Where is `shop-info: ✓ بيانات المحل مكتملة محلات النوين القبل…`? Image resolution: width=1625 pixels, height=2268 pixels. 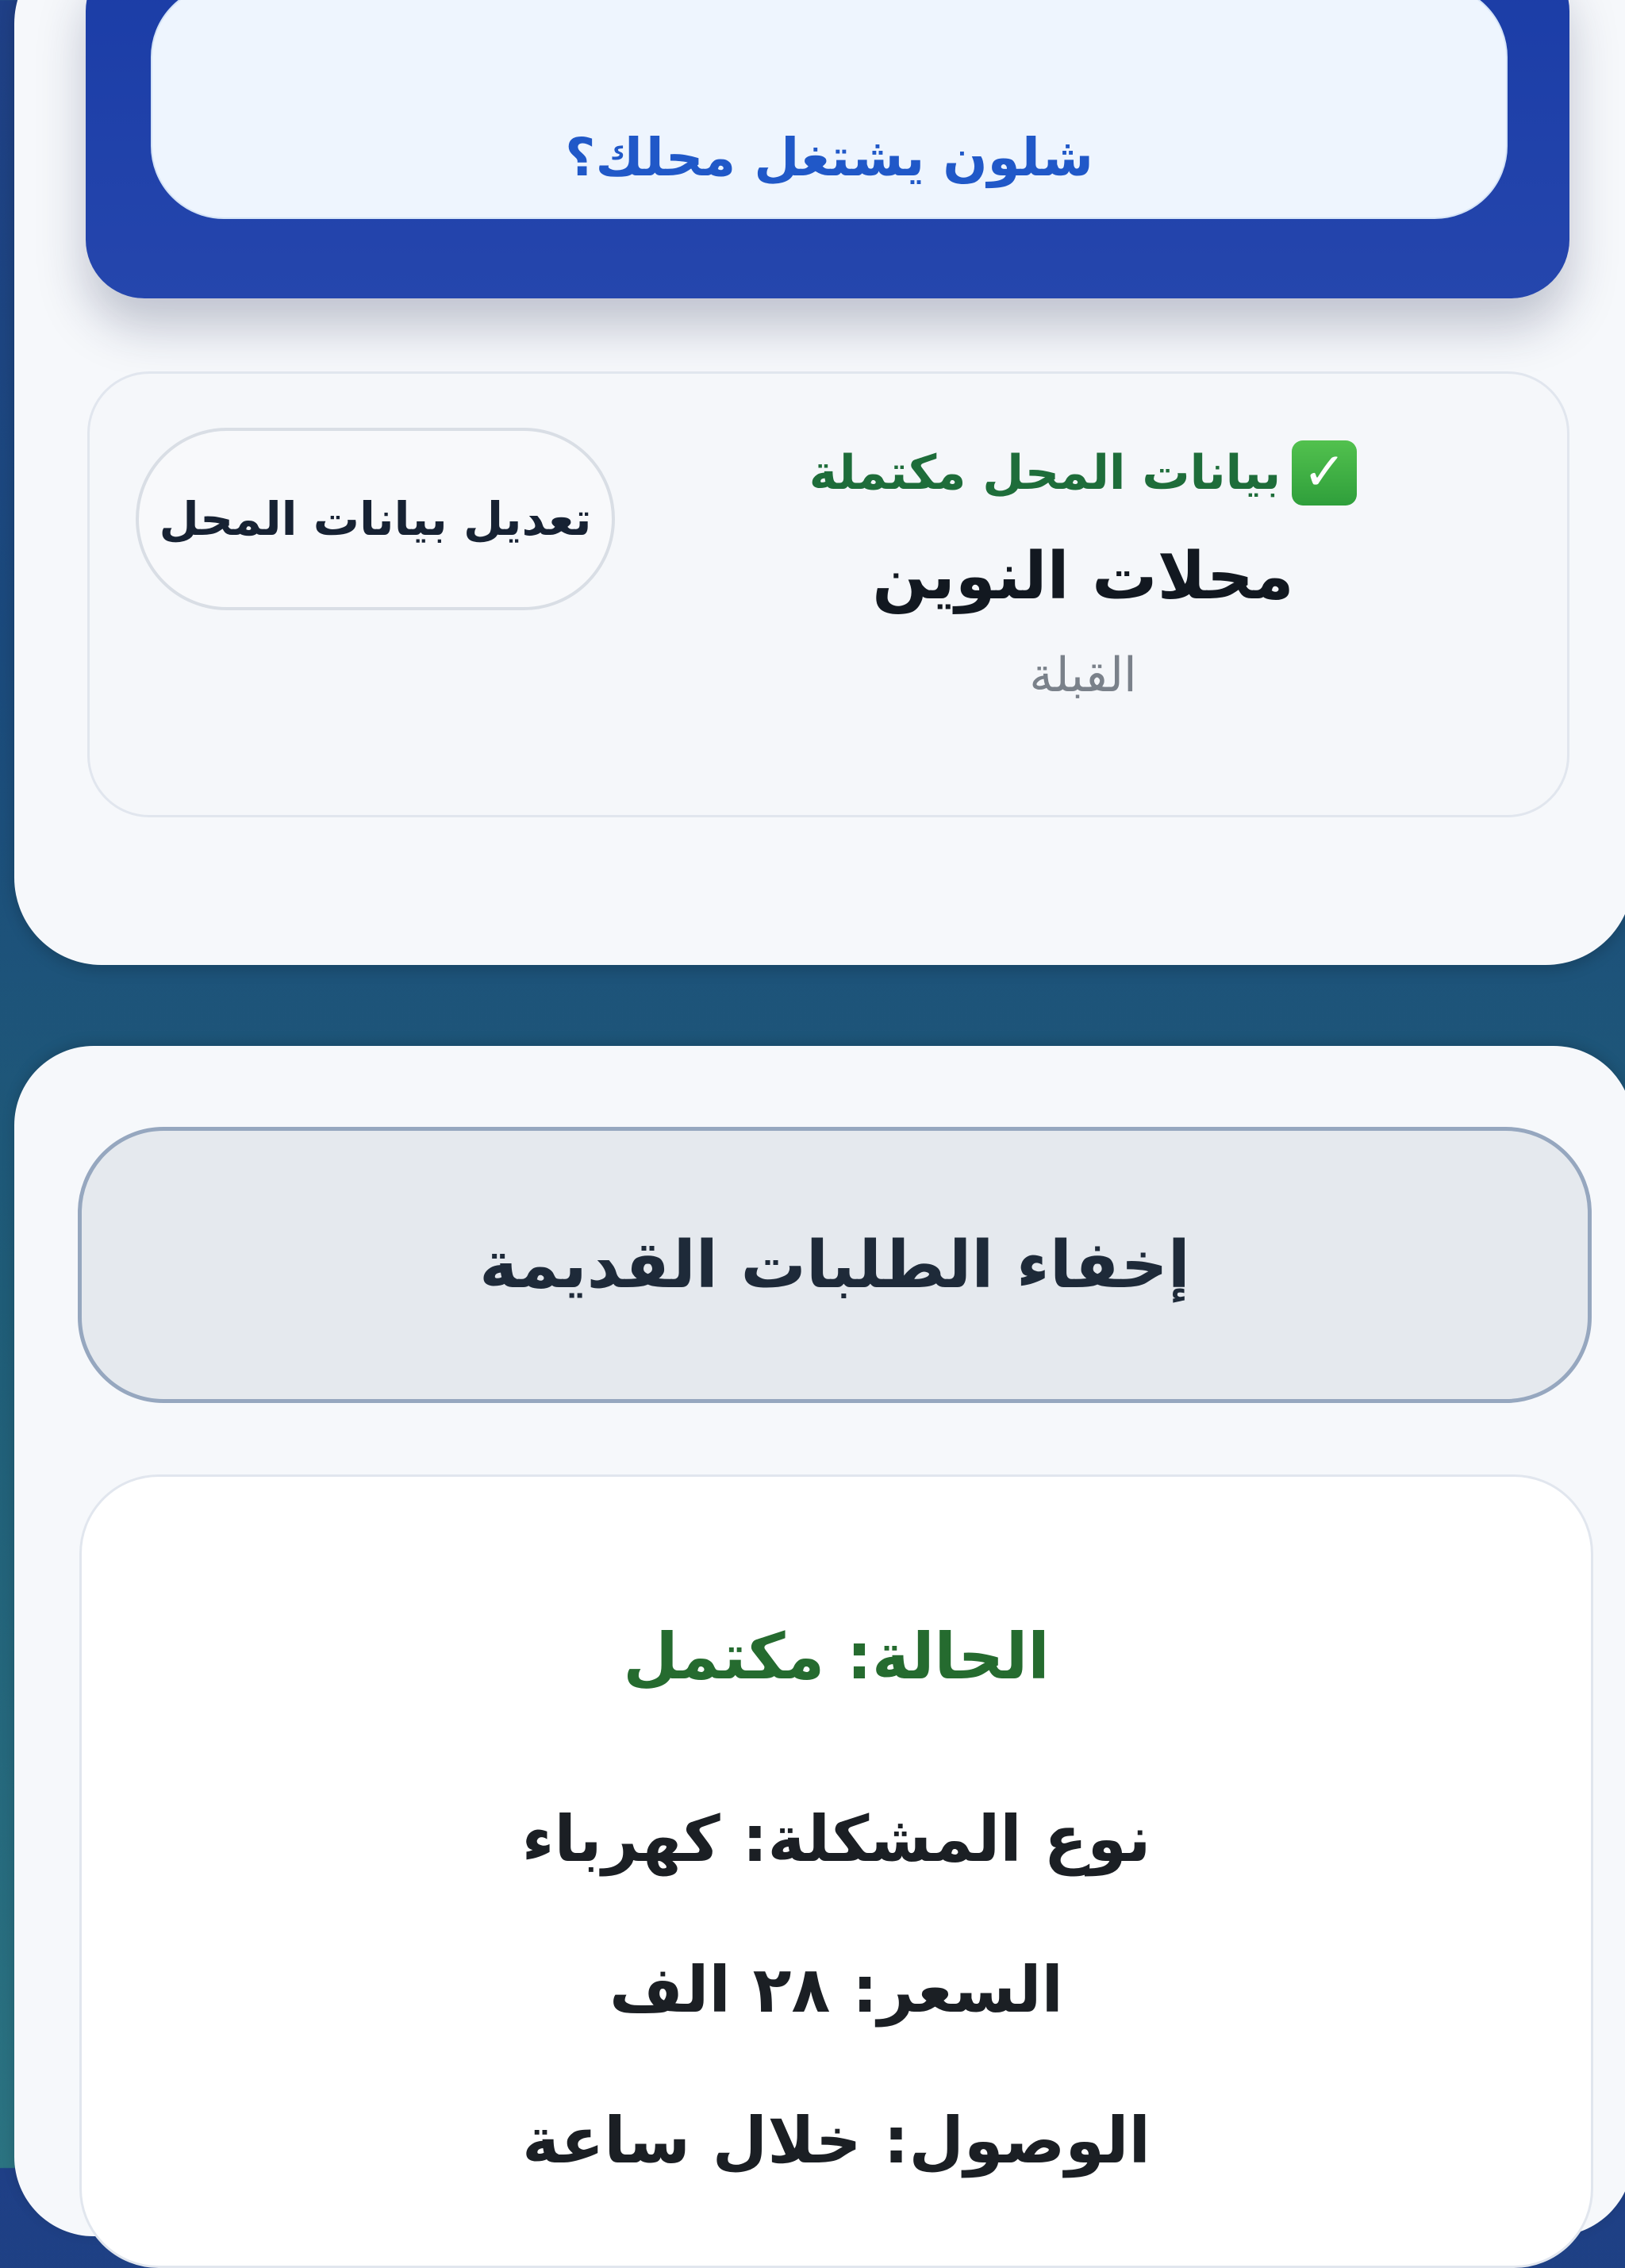 shop-info: ✓ بيانات المحل مكتملة محلات النوين القبل… is located at coordinates (1083, 570).